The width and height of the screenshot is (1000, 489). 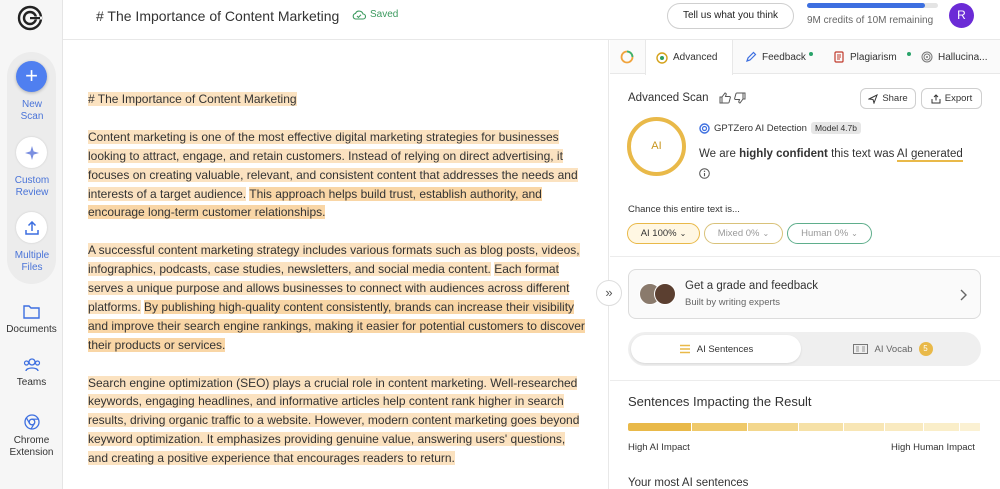 I want to click on divider, so click(x=805, y=256).